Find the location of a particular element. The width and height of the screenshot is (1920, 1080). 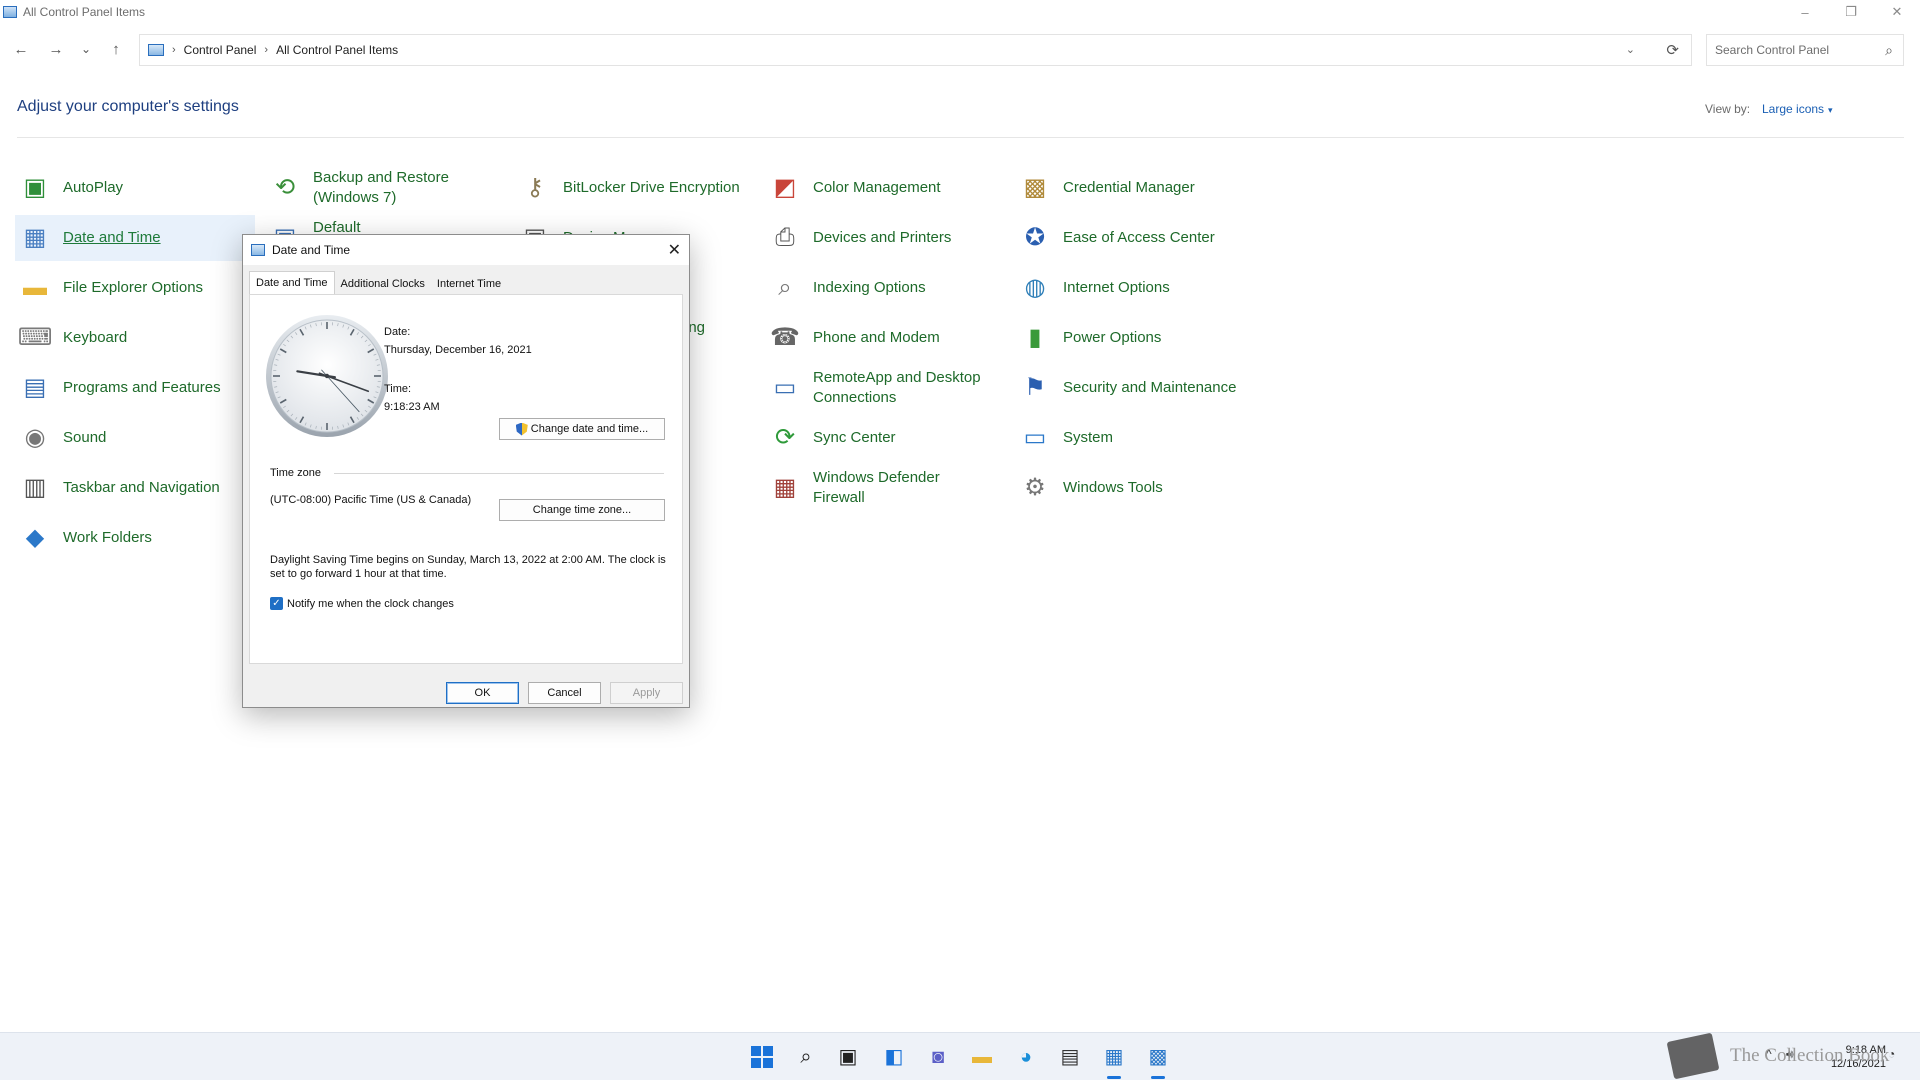

running-indicator is located at coordinates (1158, 1077).